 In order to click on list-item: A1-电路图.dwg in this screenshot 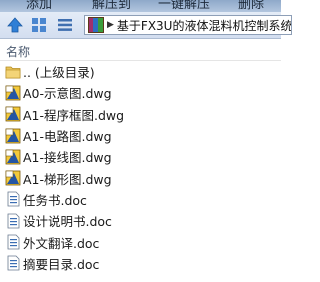, I will do `click(140, 135)`.